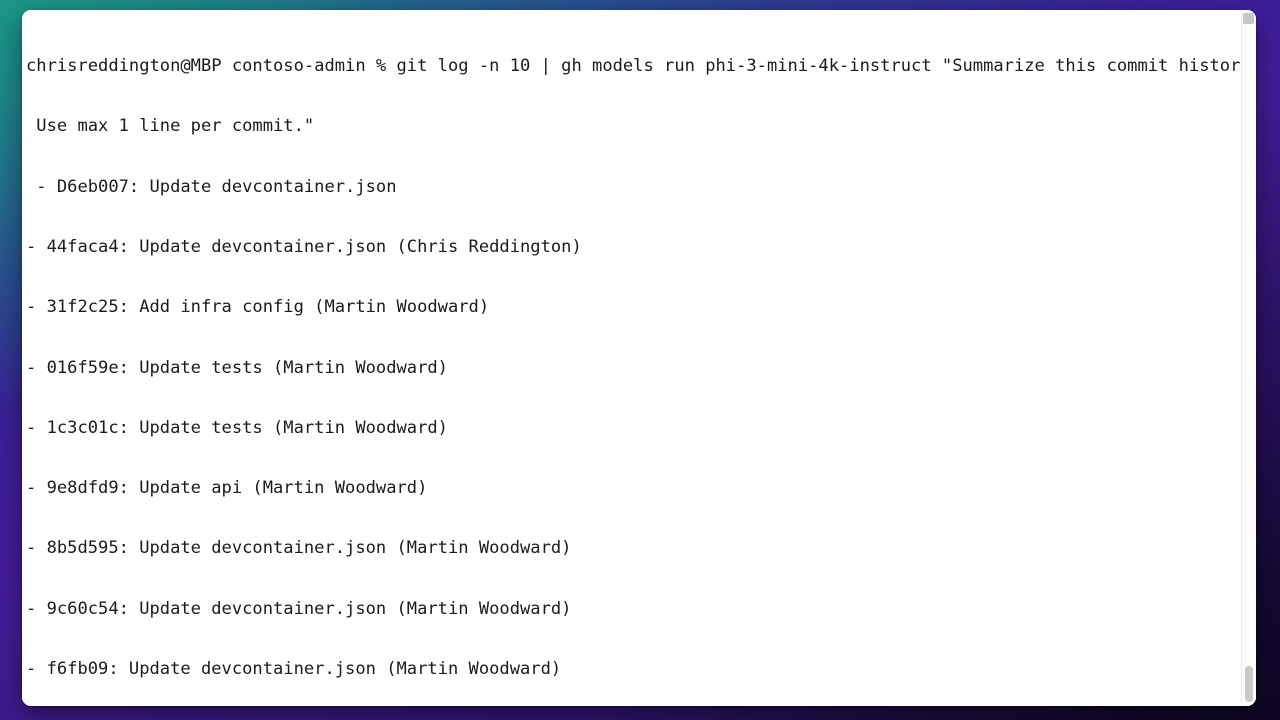 The height and width of the screenshot is (720, 1280). Describe the element at coordinates (1248, 358) in the screenshot. I see `vertical-scrollbar` at that location.